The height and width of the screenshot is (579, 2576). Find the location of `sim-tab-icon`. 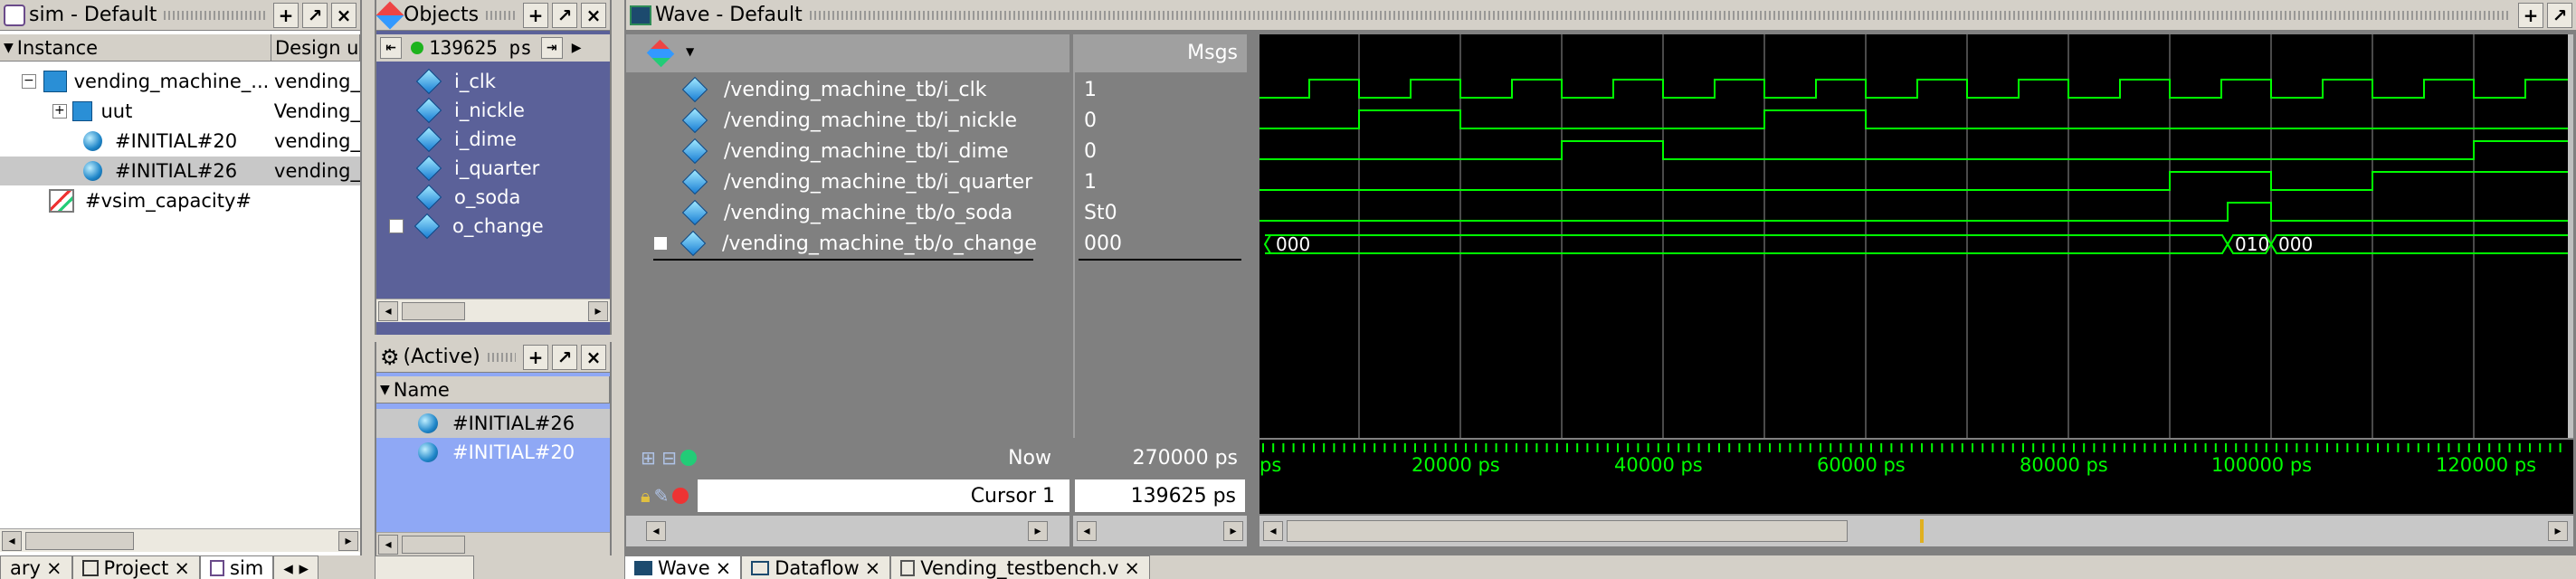

sim-tab-icon is located at coordinates (217, 567).